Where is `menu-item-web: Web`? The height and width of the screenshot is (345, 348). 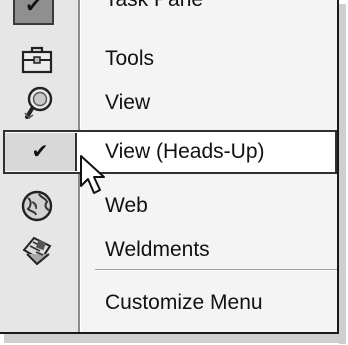 menu-item-web: Web is located at coordinates (168, 206).